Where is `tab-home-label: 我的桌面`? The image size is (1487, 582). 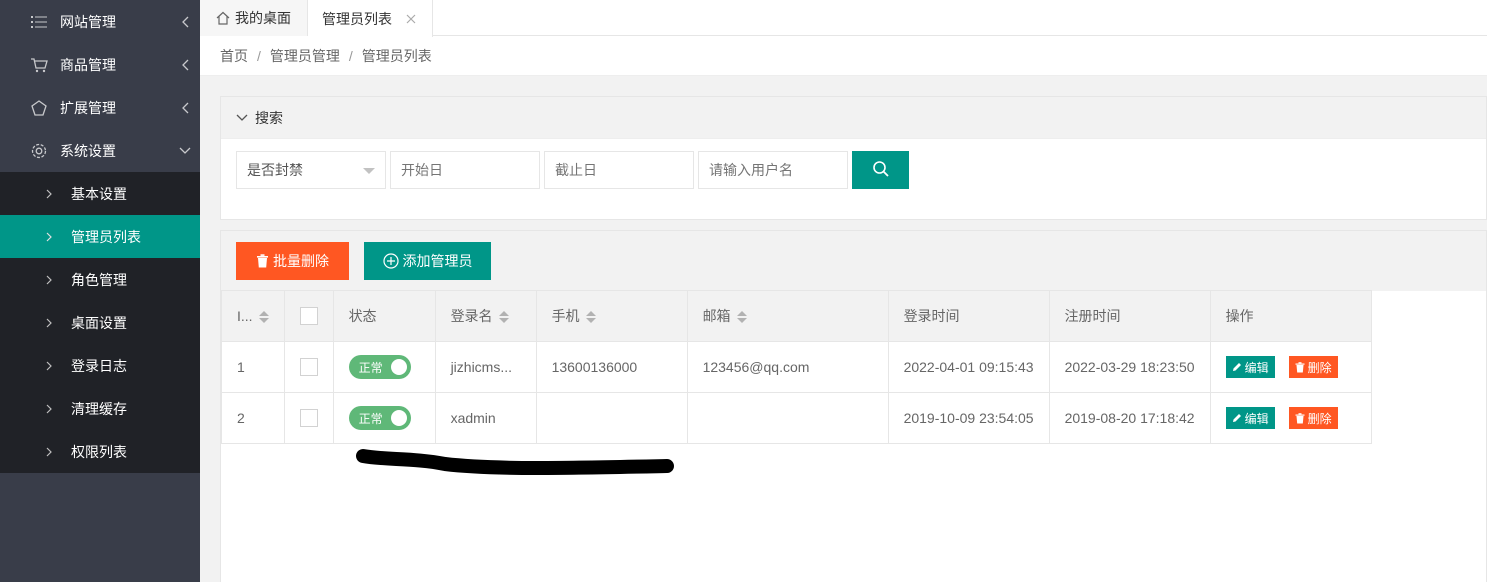 tab-home-label: 我的桌面 is located at coordinates (263, 18).